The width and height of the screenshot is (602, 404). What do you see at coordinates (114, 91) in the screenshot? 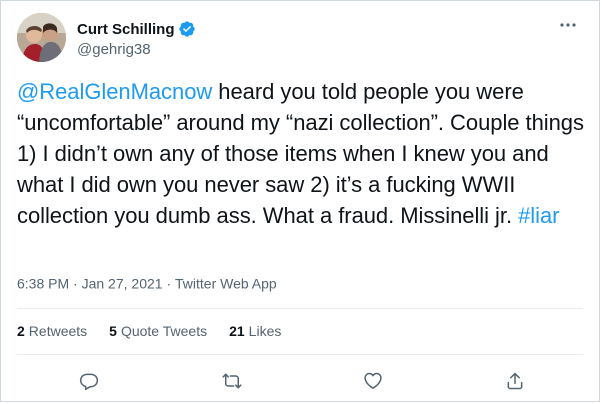
I see `mention-link: @RealGlenMacnow` at bounding box center [114, 91].